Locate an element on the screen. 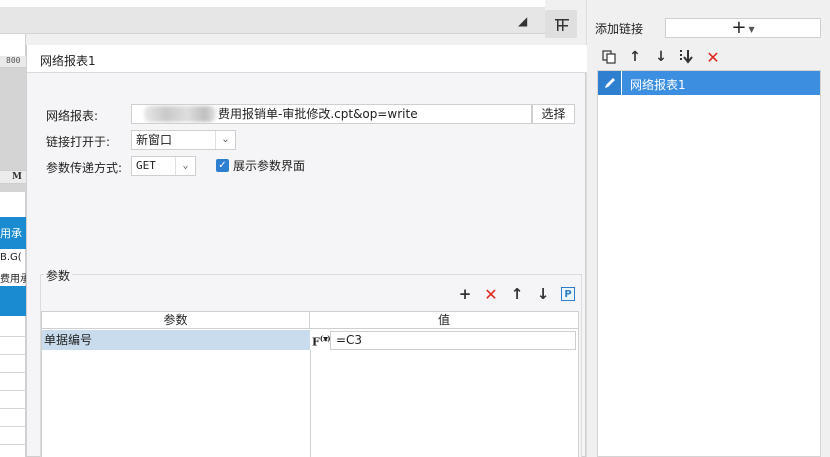 This screenshot has height=457, width=830. open-in-select: 新窗口 ⌄ is located at coordinates (183, 140).